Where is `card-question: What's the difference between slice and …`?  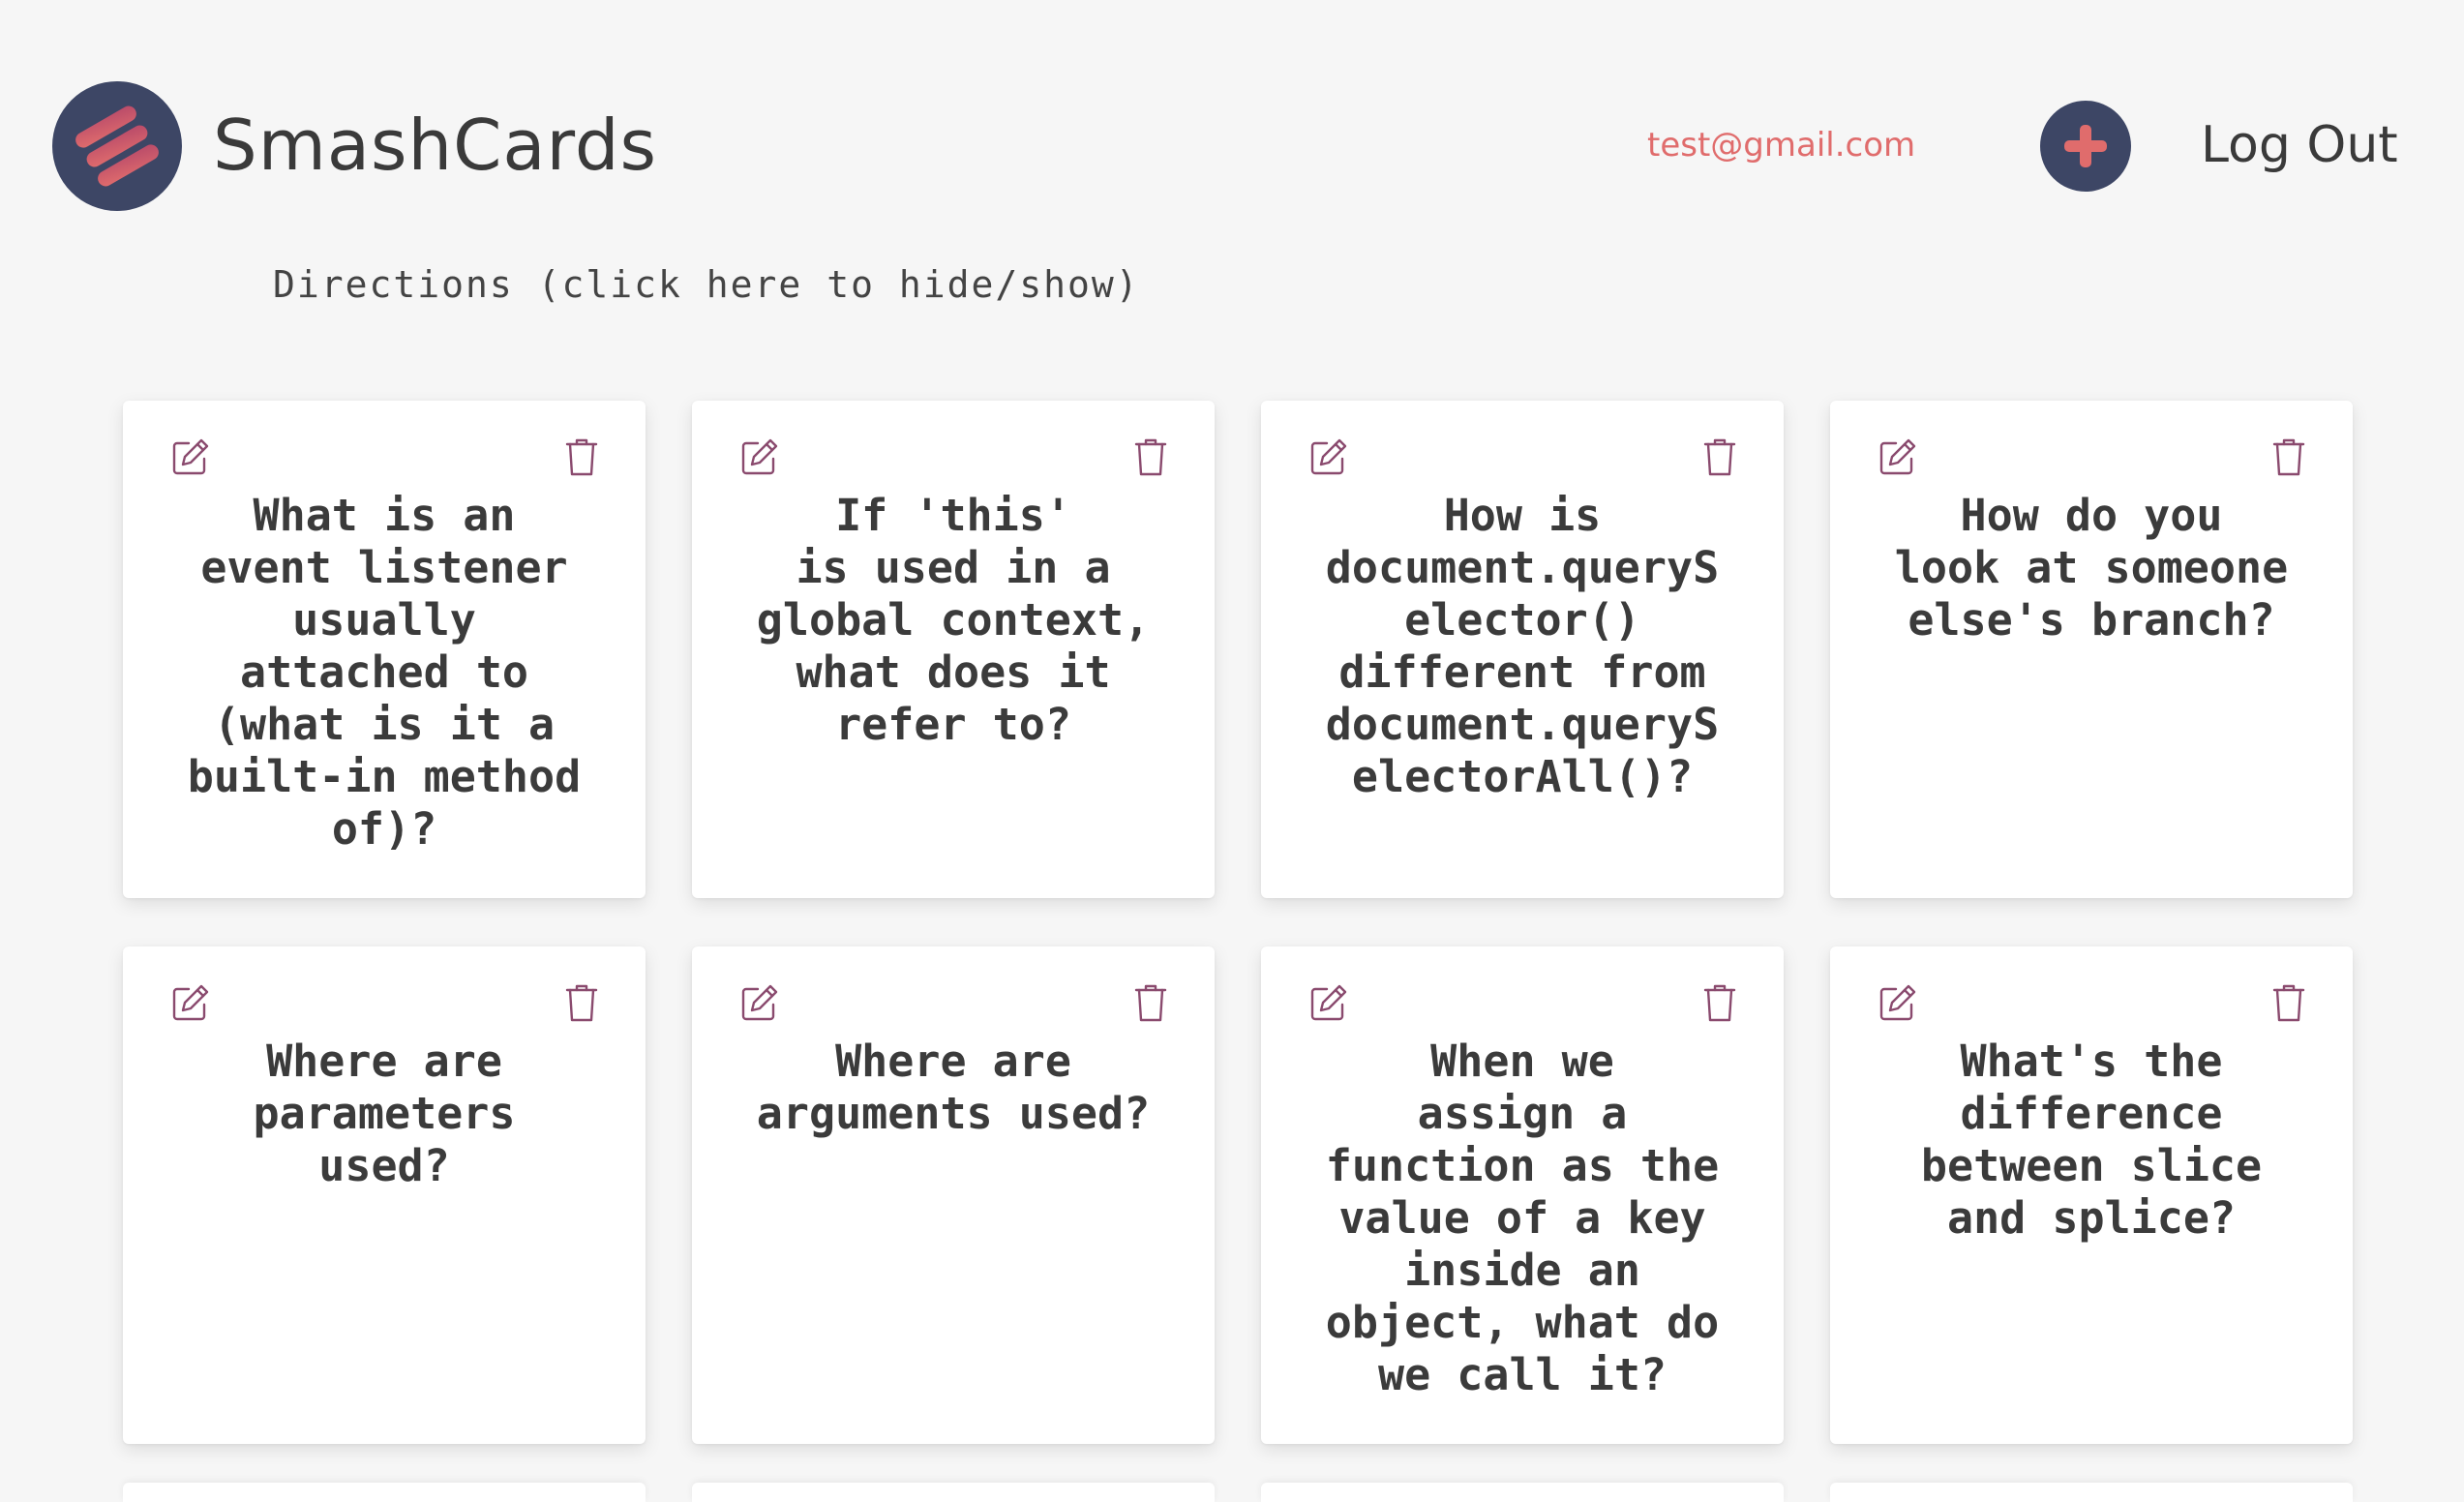
card-question: What's the difference between slice and … is located at coordinates (2091, 1140).